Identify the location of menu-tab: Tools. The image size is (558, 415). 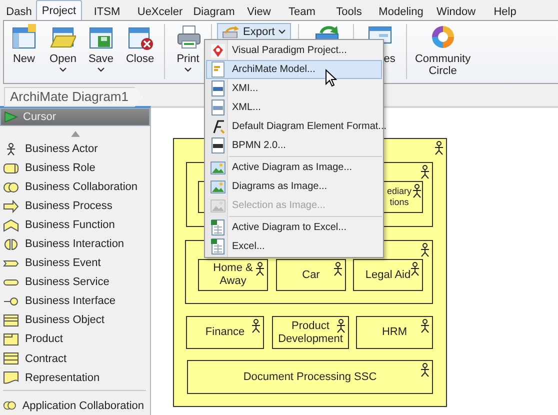
(349, 11).